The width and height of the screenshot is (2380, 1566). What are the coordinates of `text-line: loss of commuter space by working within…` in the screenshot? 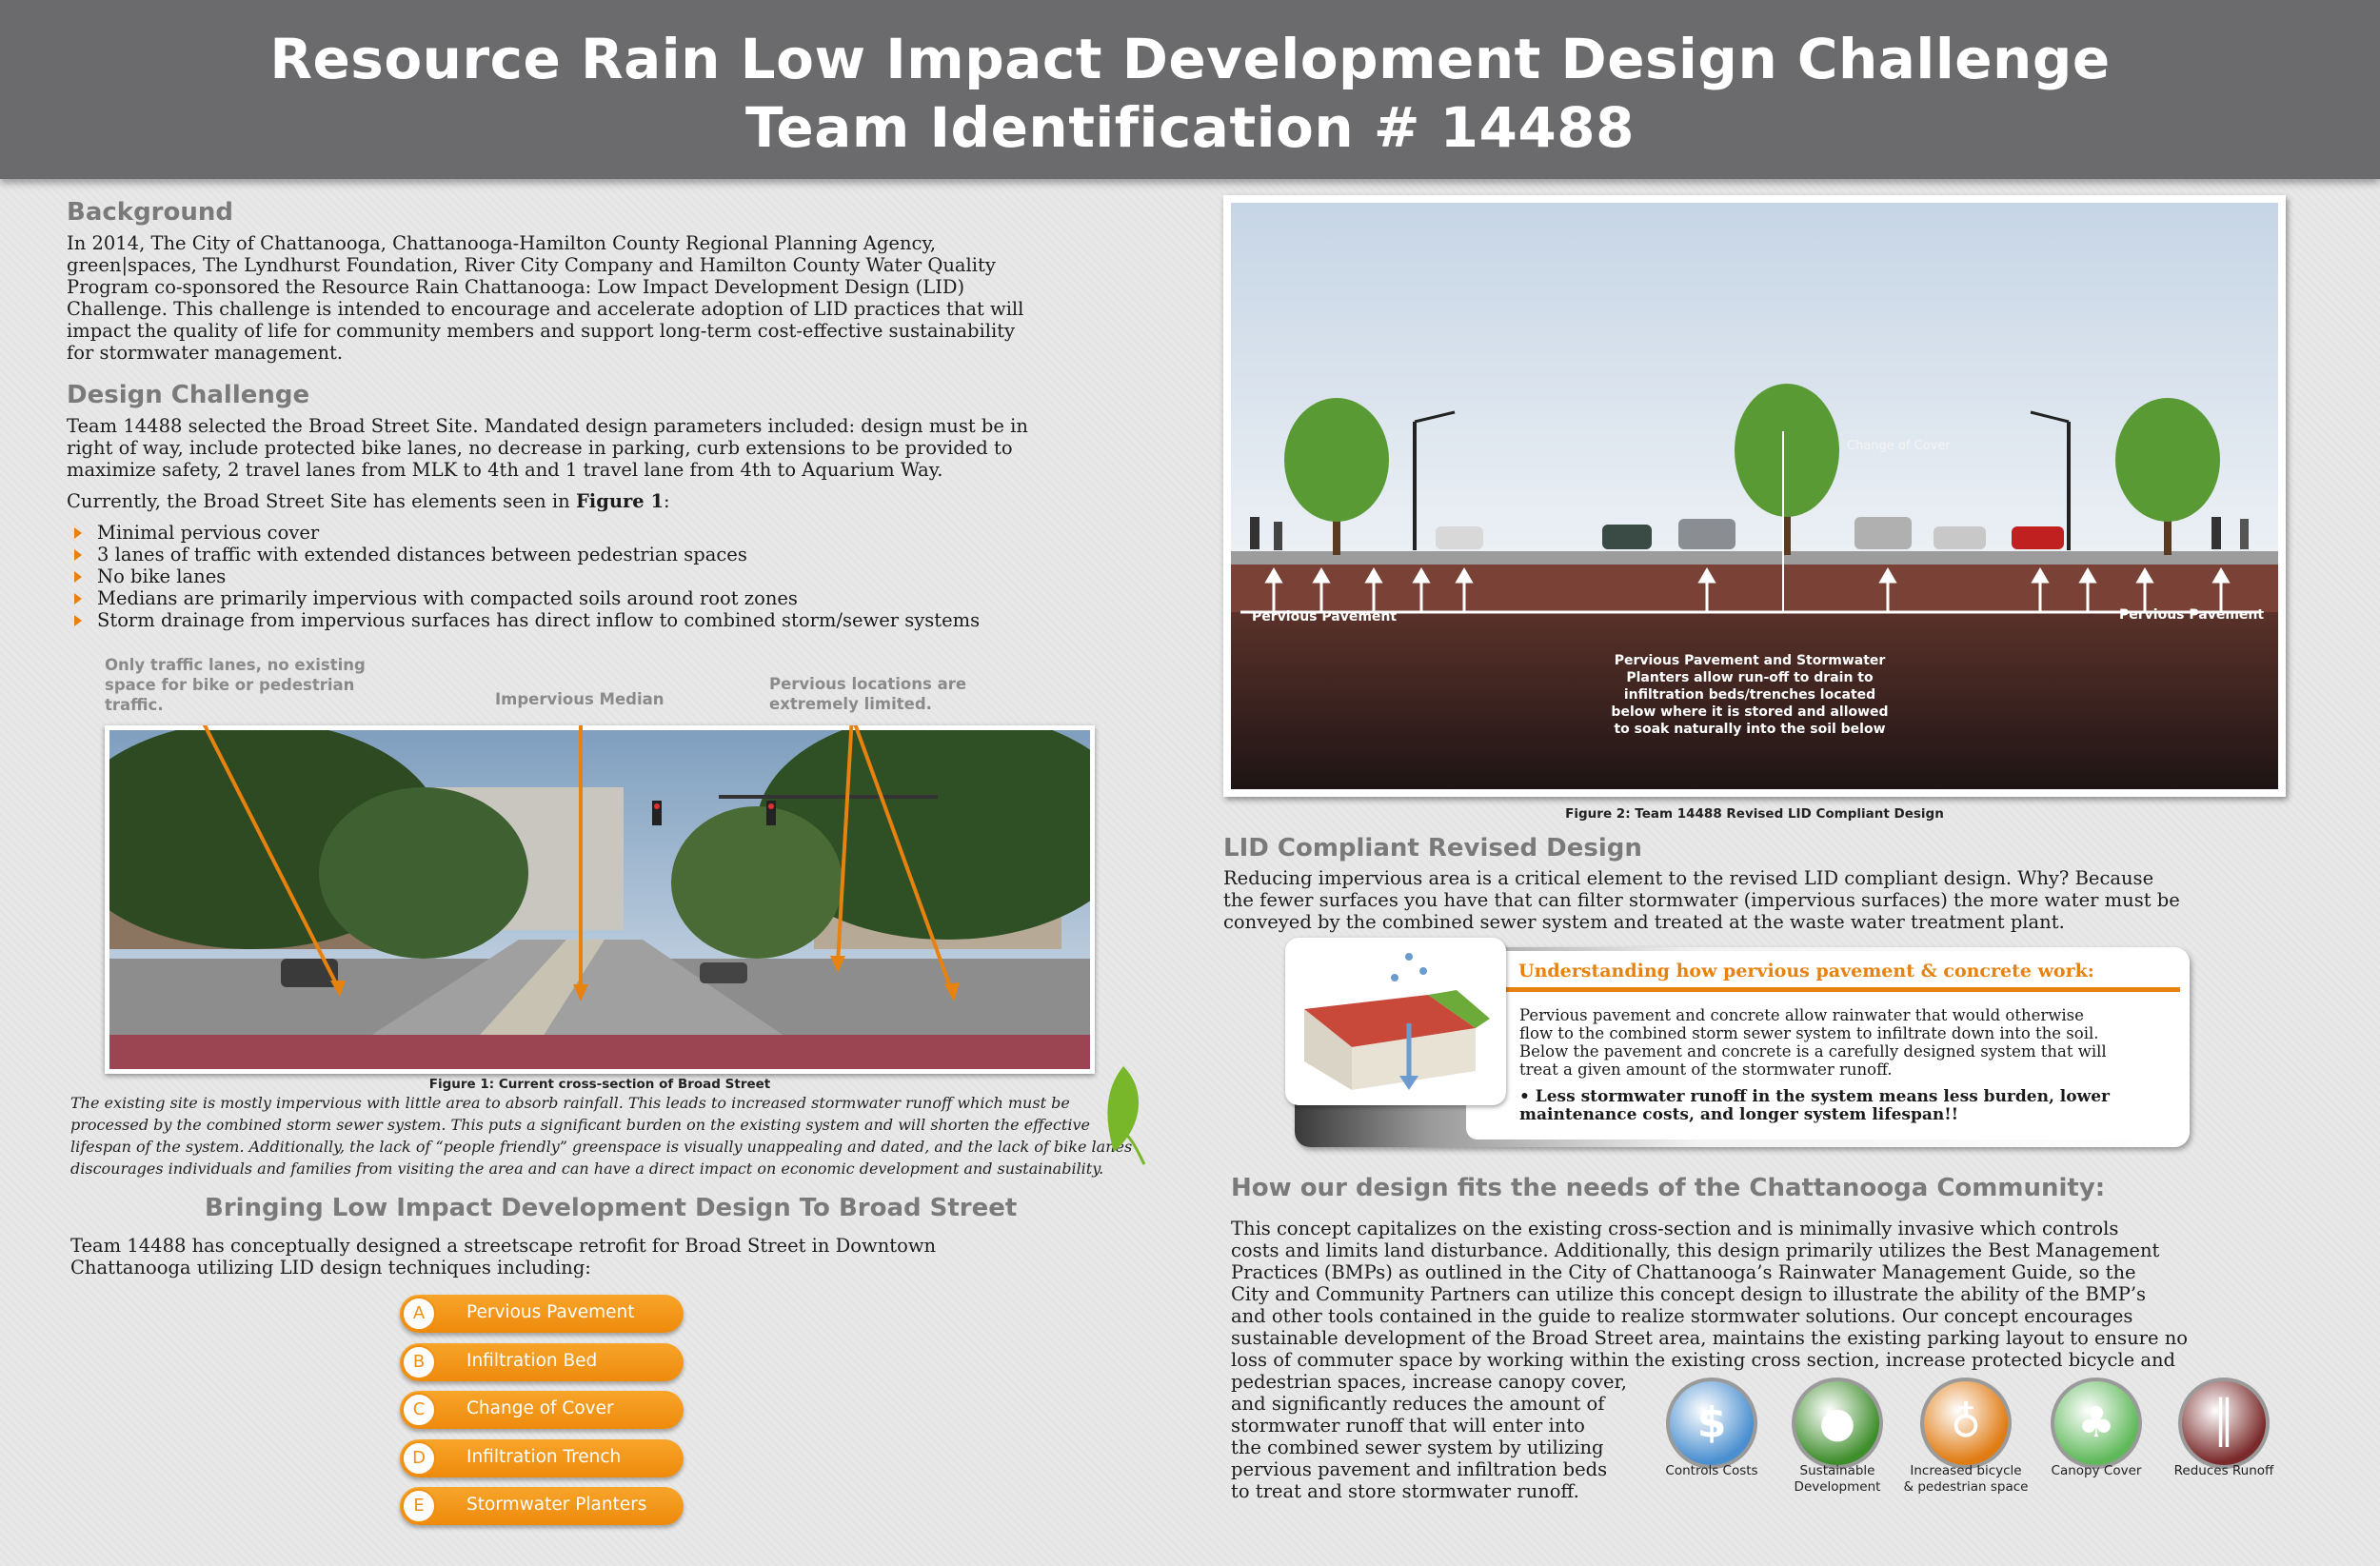 It's located at (1703, 1360).